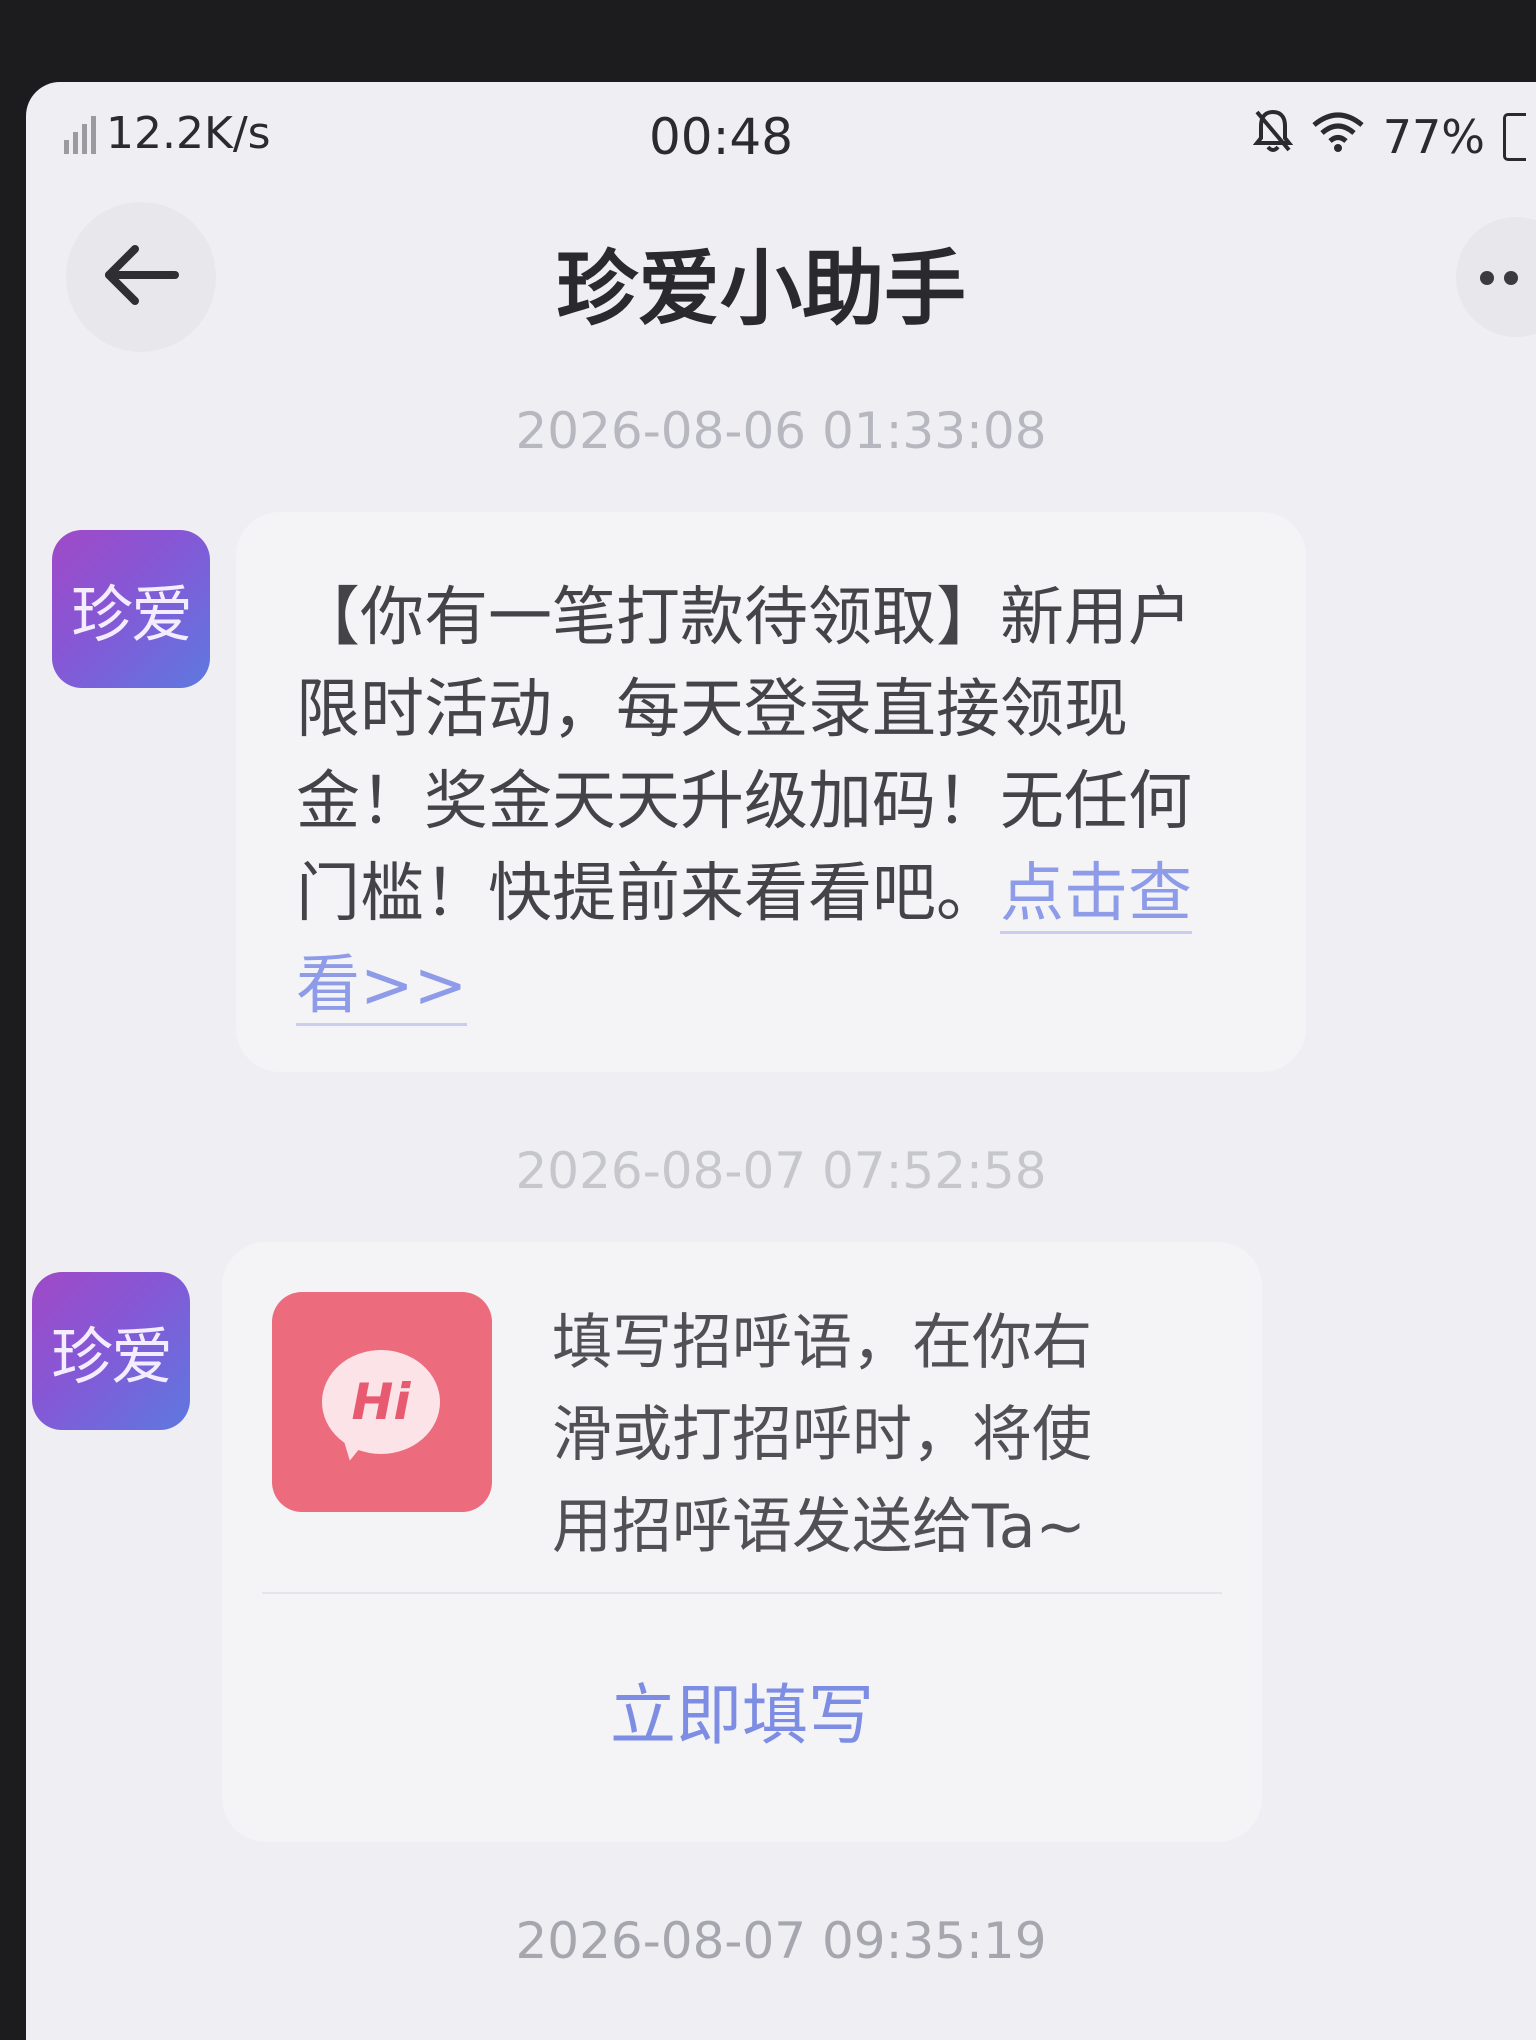 This screenshot has height=2040, width=1536. What do you see at coordinates (1272, 136) in the screenshot?
I see `mute-bell-icon` at bounding box center [1272, 136].